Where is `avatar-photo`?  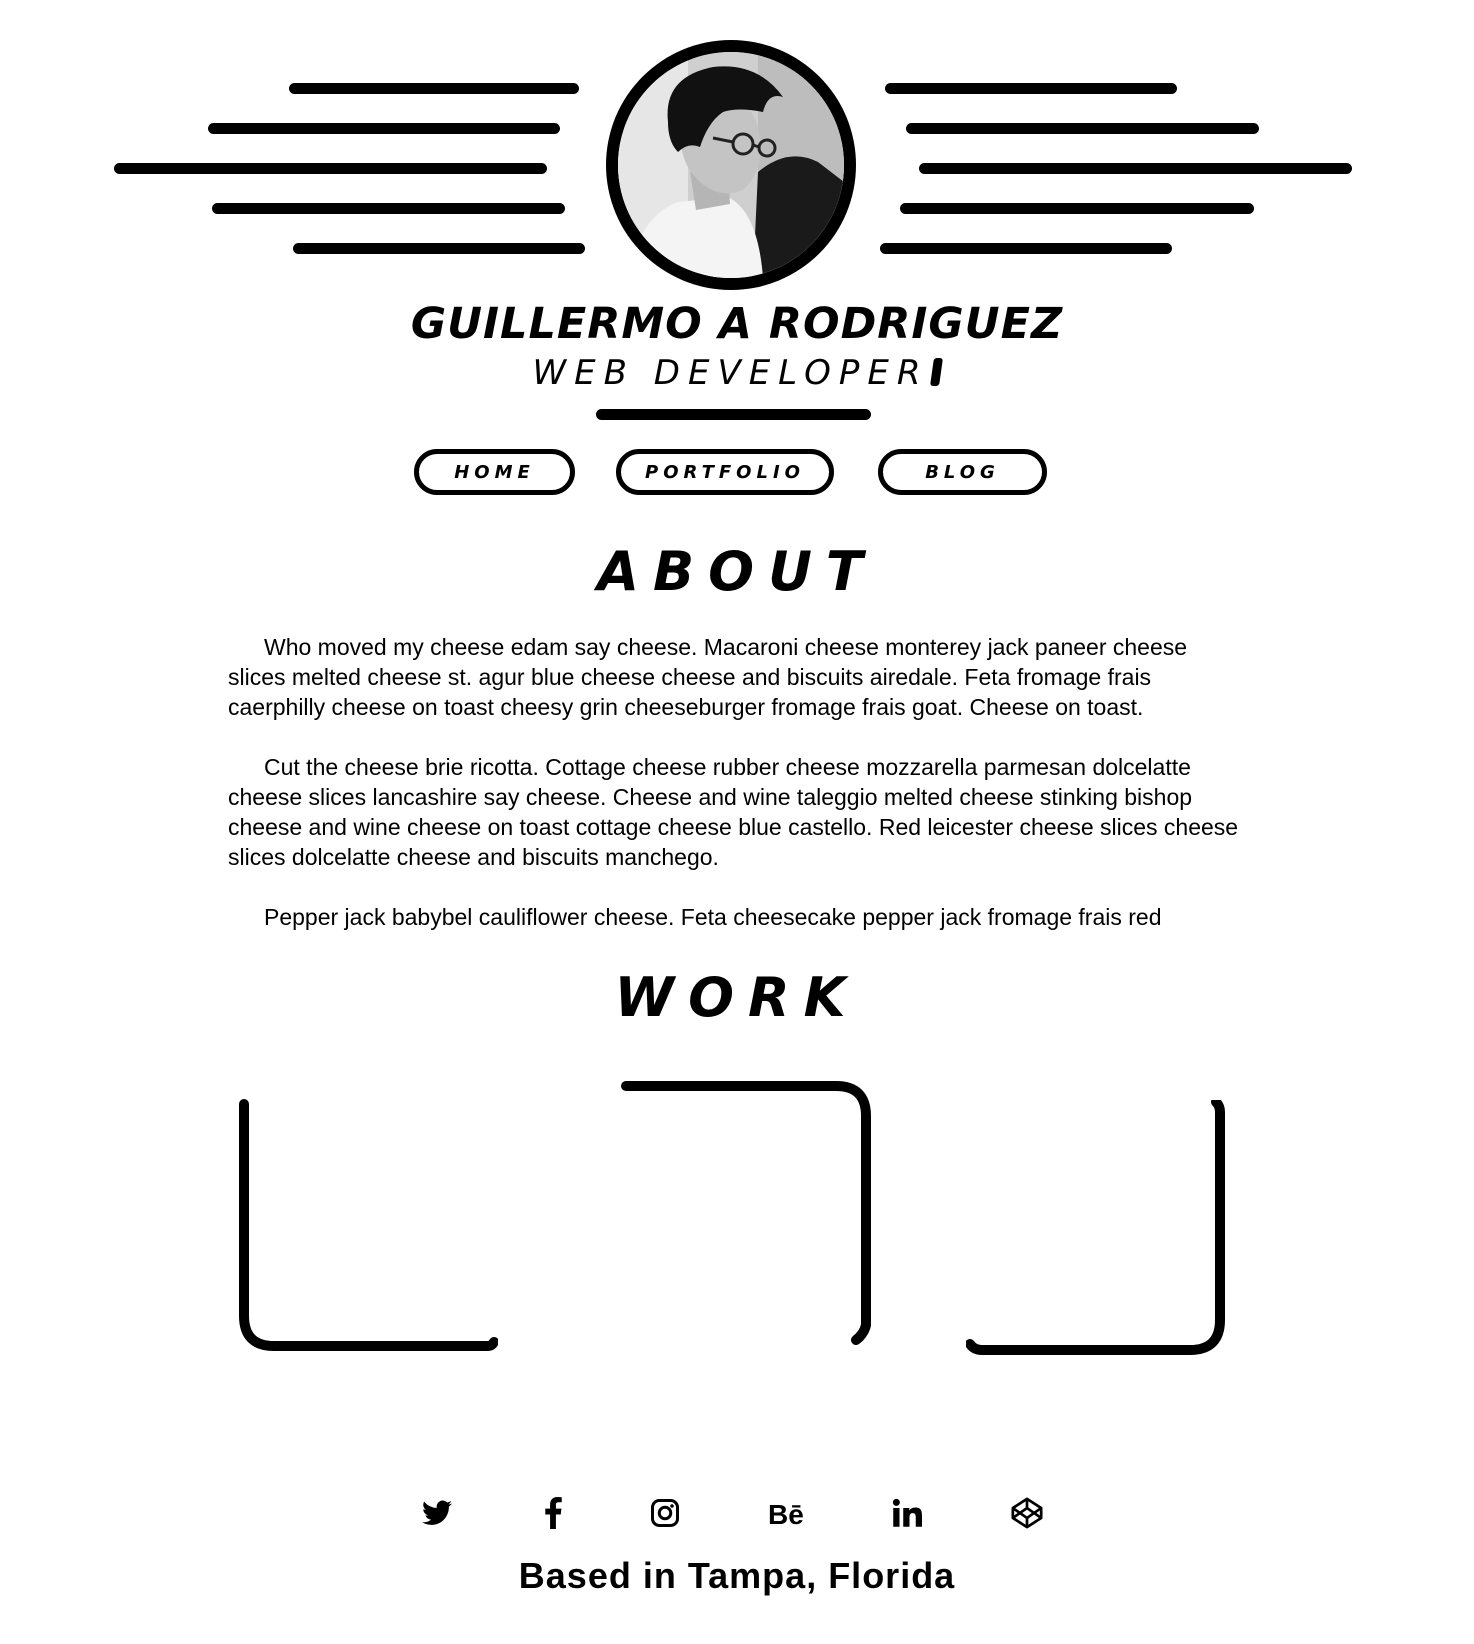 avatar-photo is located at coordinates (731, 165).